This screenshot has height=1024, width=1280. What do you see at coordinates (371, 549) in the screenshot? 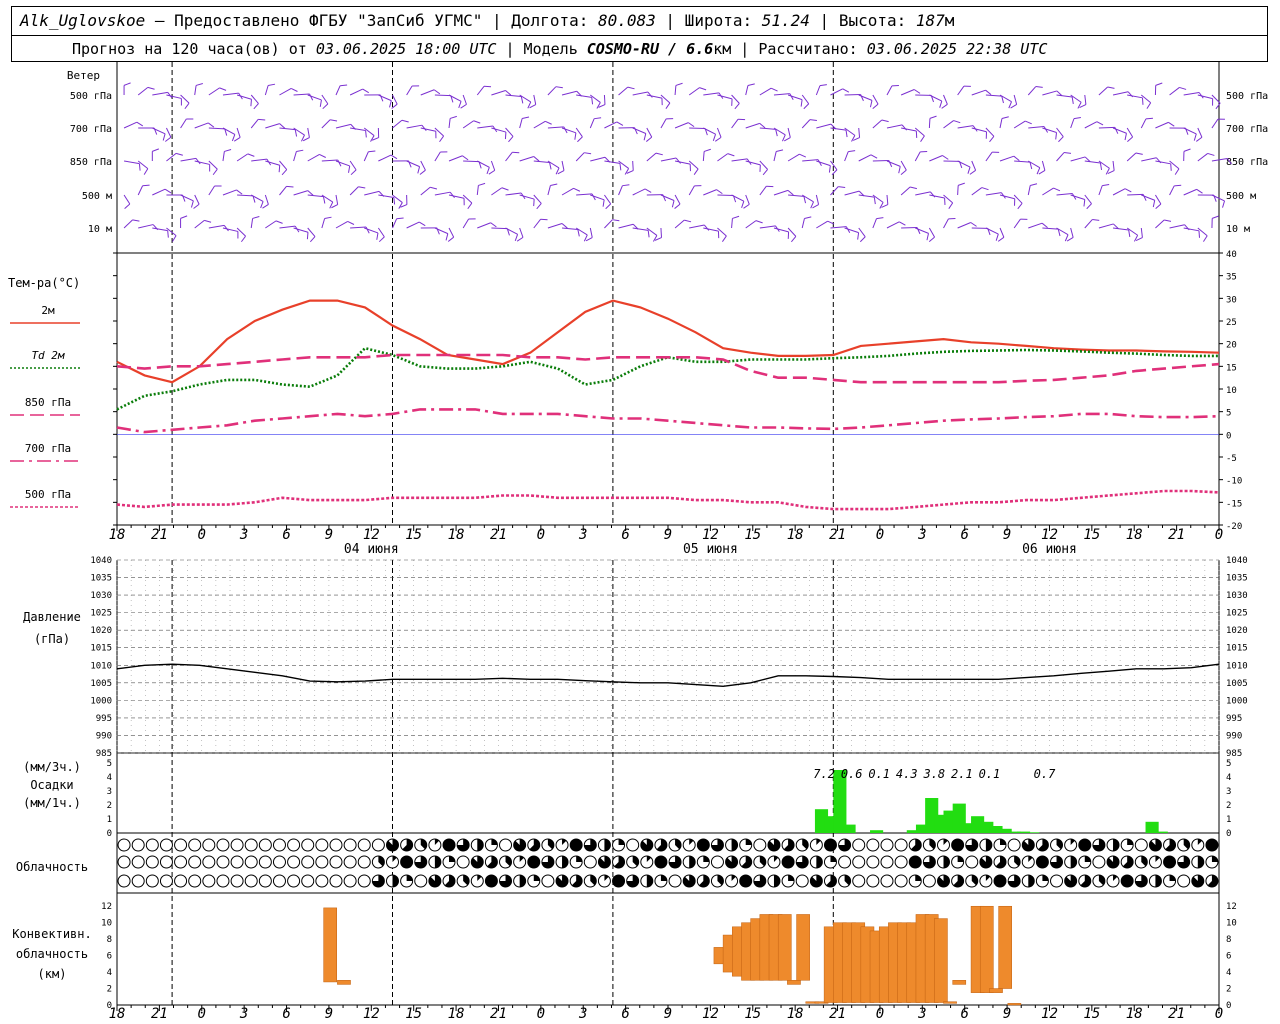
I see `date-label: 04 июня` at bounding box center [371, 549].